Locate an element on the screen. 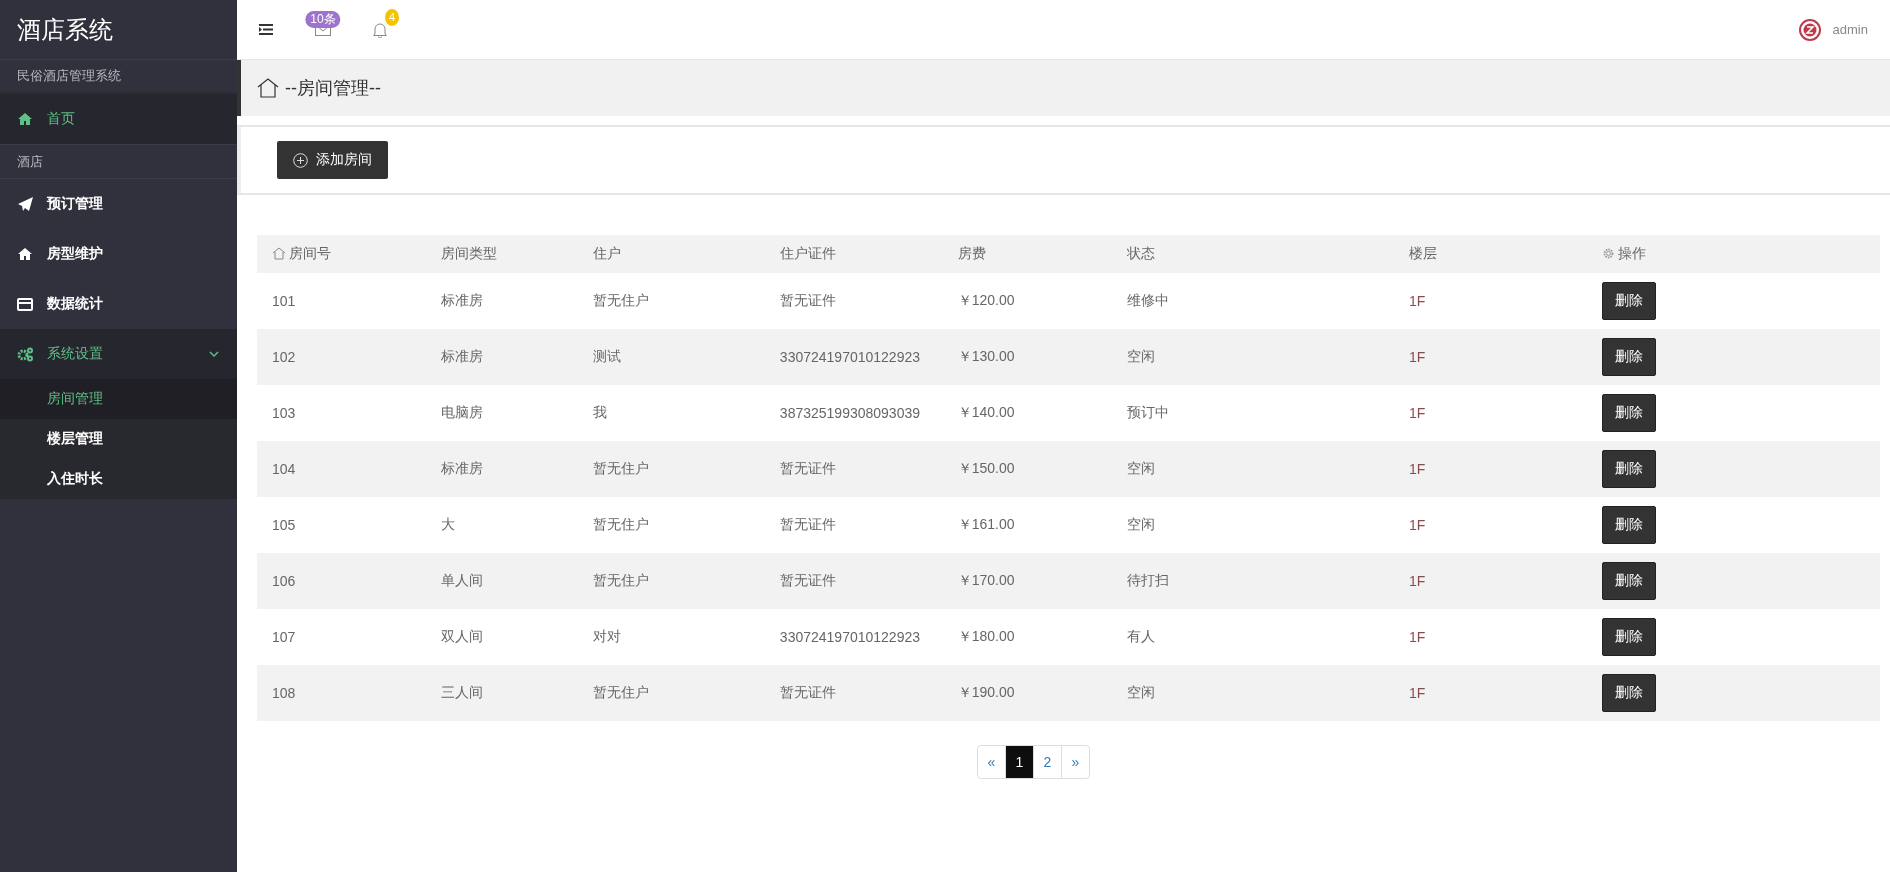 The width and height of the screenshot is (1890, 872). table-cell: 我 is located at coordinates (671, 413).